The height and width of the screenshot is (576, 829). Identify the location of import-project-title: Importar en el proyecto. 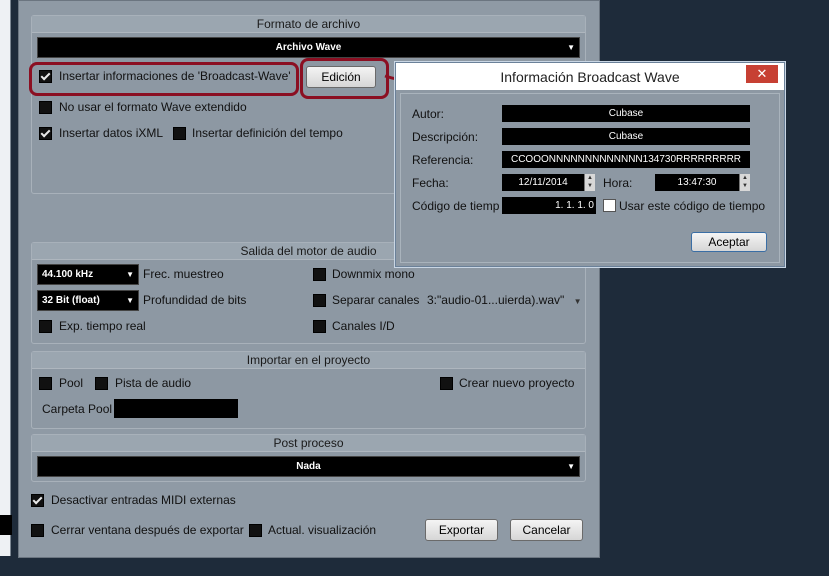
(308, 360).